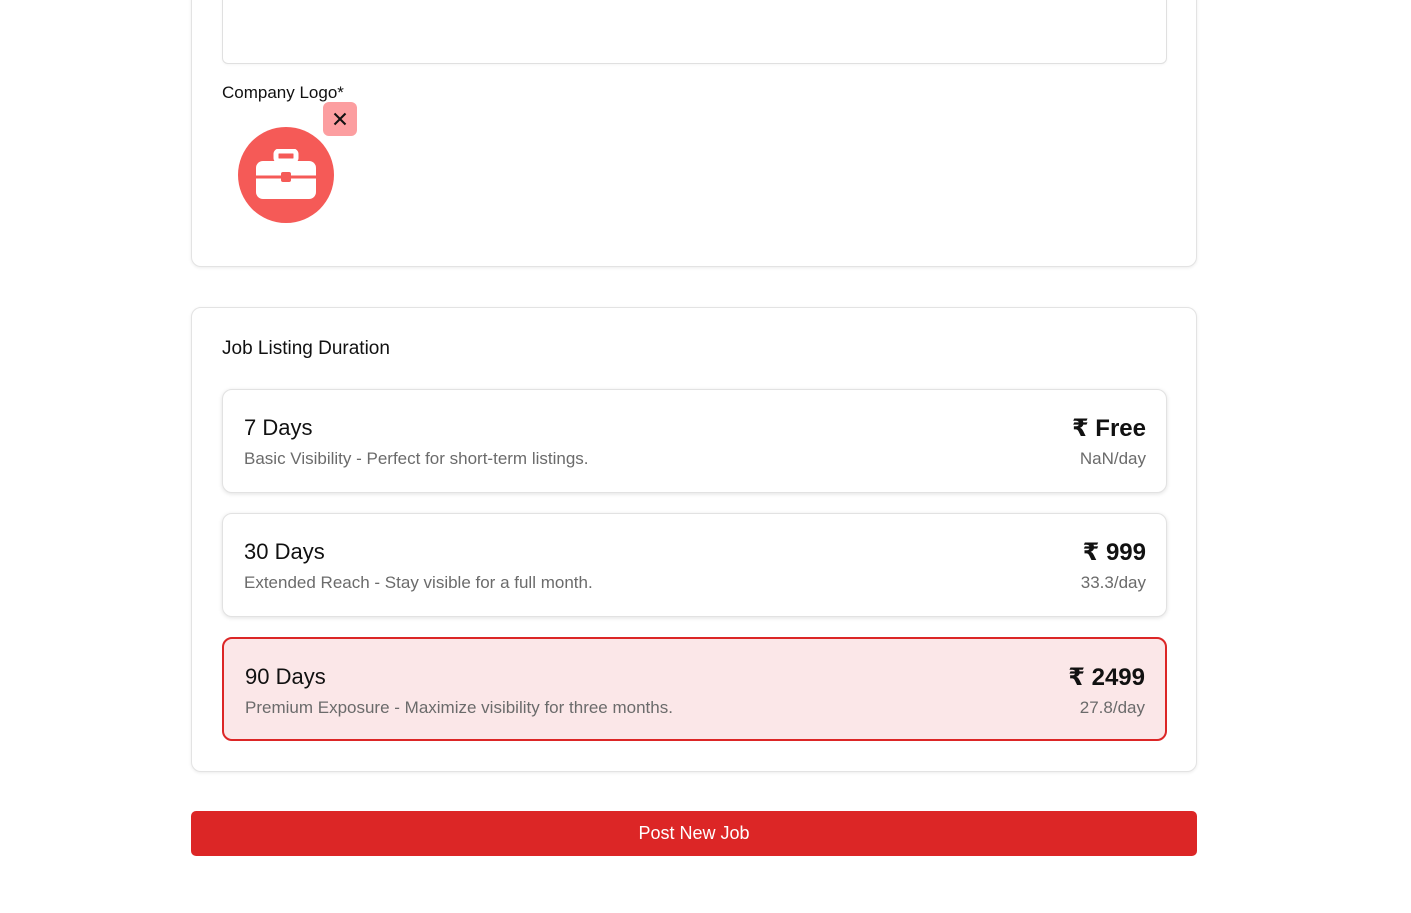 The width and height of the screenshot is (1411, 913). I want to click on company-logo-preview, so click(286, 175).